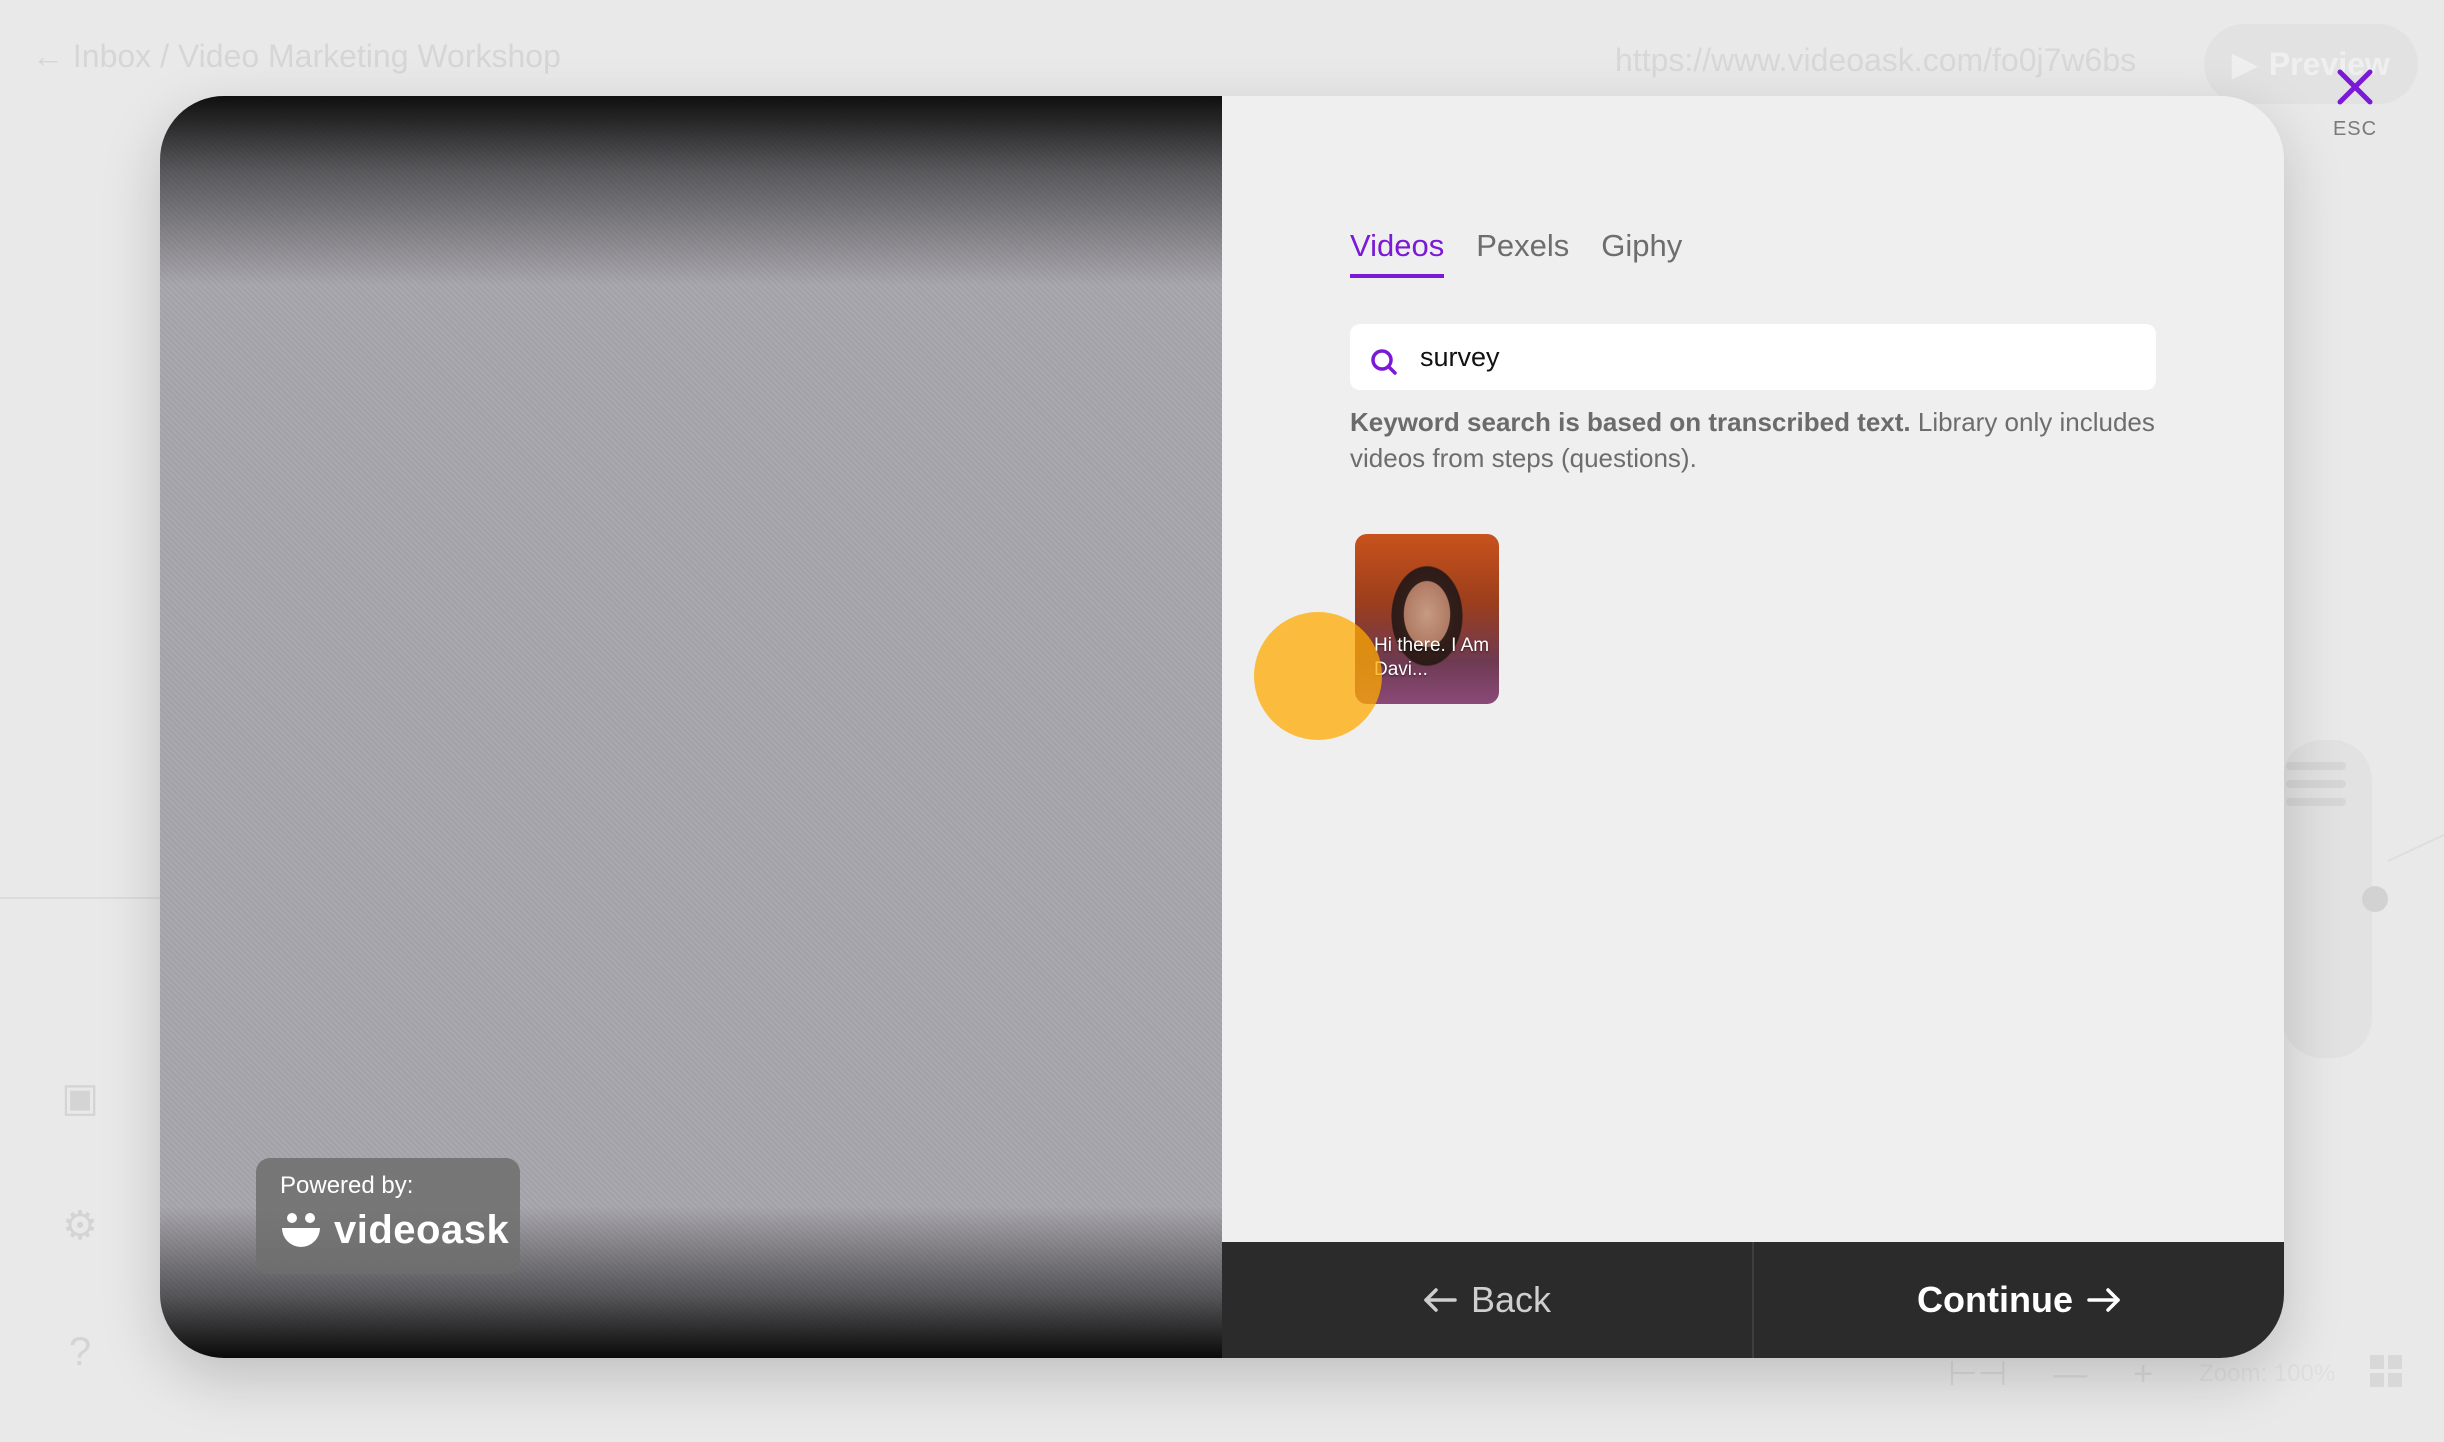  What do you see at coordinates (1978, 1374) in the screenshot?
I see `fit-icon: ⊢⊣` at bounding box center [1978, 1374].